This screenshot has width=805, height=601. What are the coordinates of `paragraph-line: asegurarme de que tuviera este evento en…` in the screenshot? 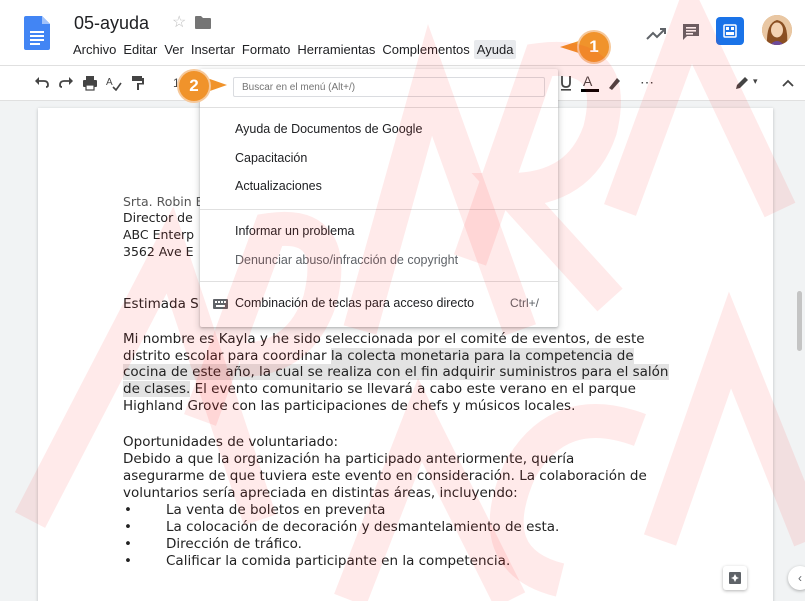 It's located at (385, 476).